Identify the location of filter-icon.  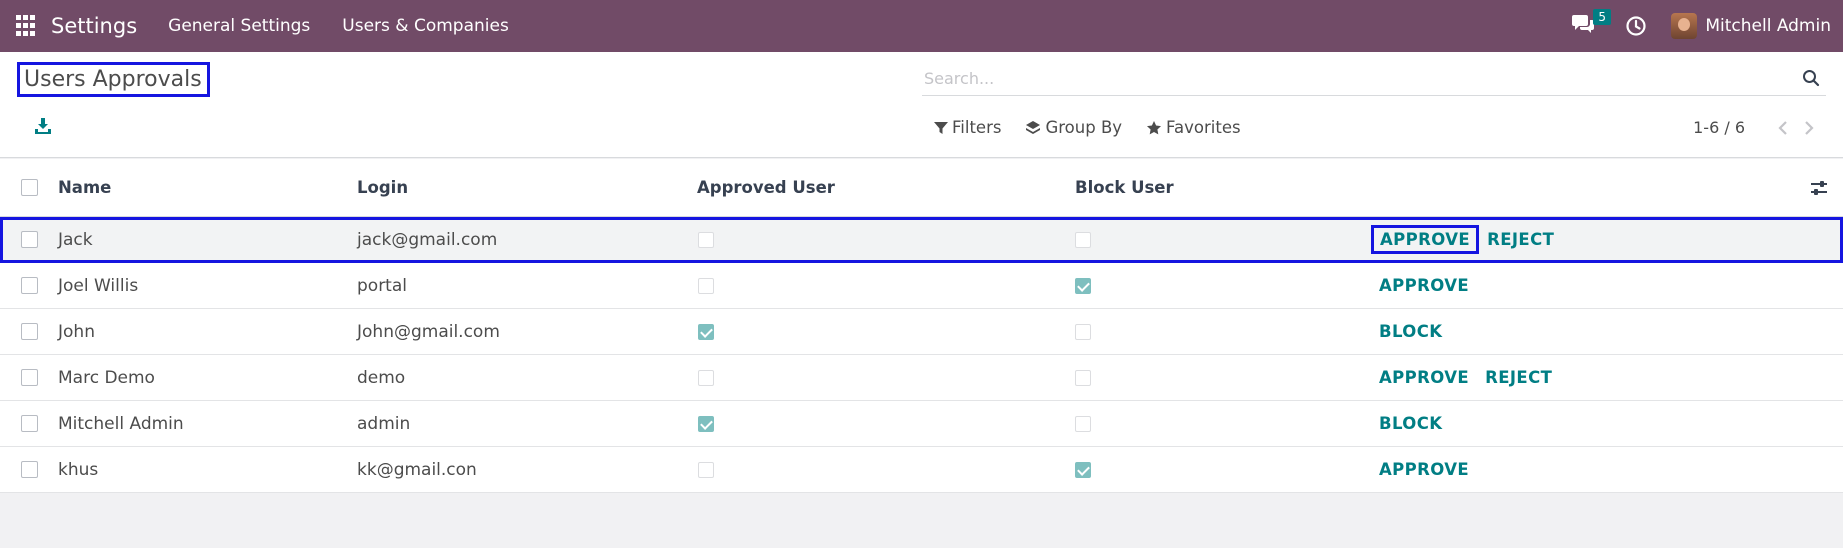
(941, 127).